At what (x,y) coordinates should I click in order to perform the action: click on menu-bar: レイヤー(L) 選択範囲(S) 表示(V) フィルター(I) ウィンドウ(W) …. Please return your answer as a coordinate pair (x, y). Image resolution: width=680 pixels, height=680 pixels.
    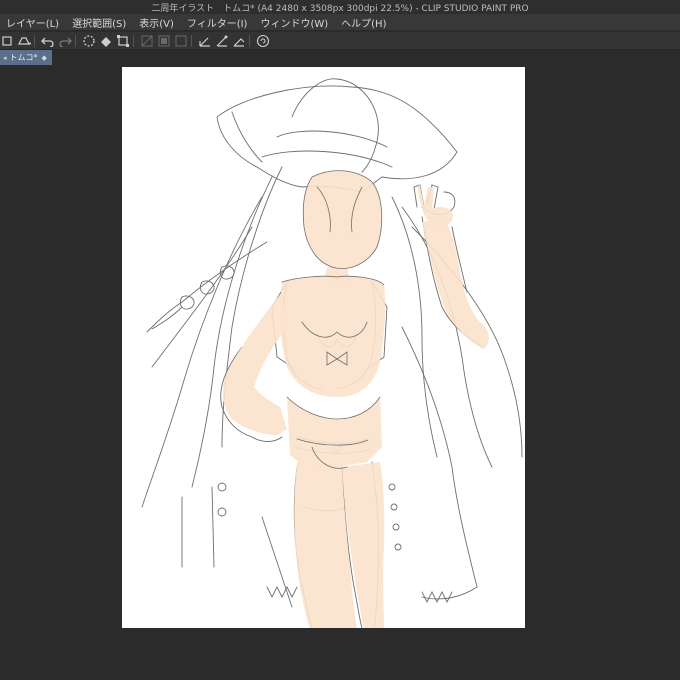
    Looking at the image, I should click on (340, 22).